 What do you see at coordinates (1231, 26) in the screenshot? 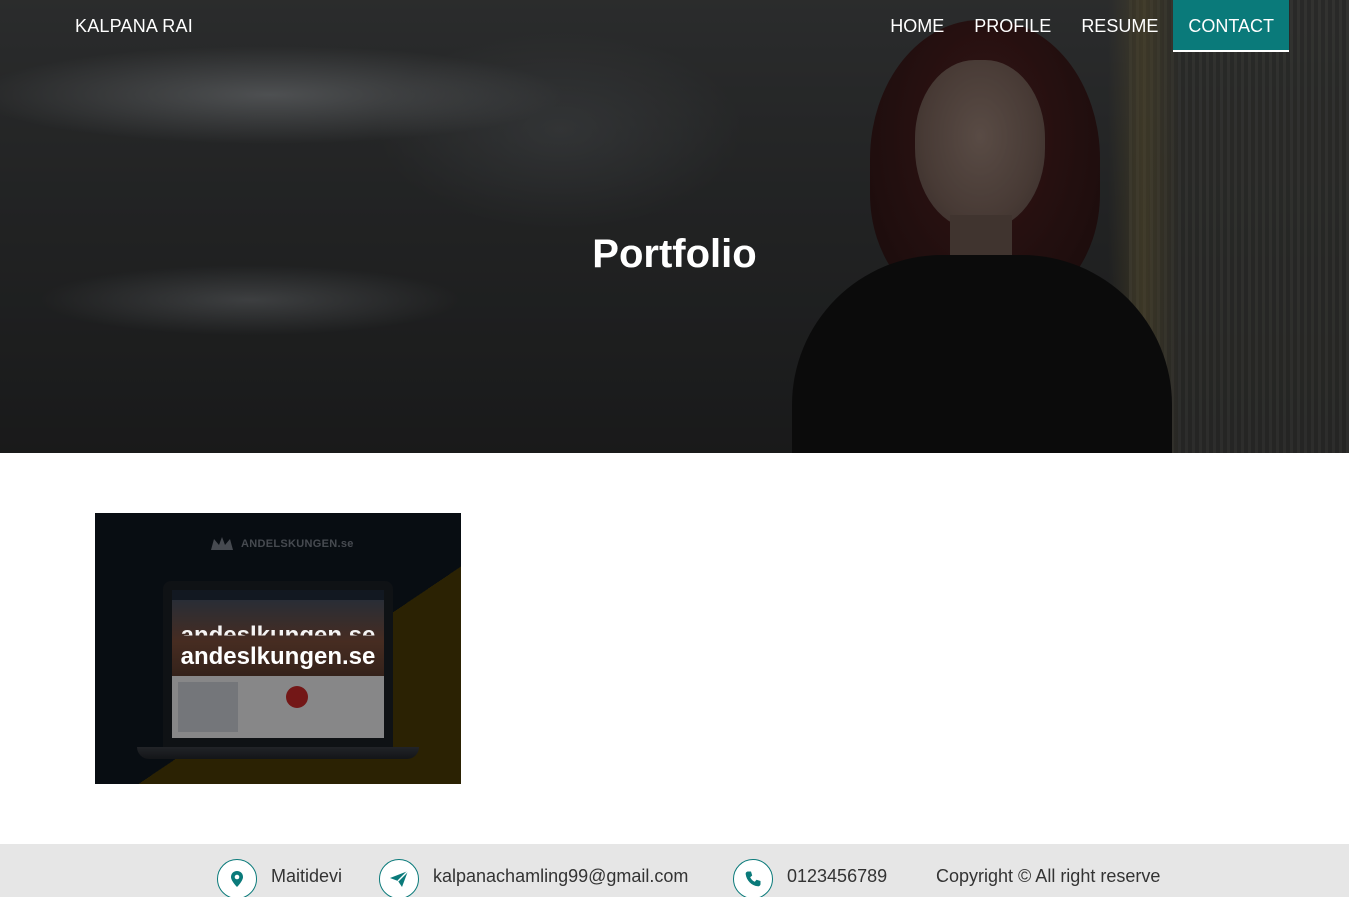
I see `nav-item-contact: CONTACT` at bounding box center [1231, 26].